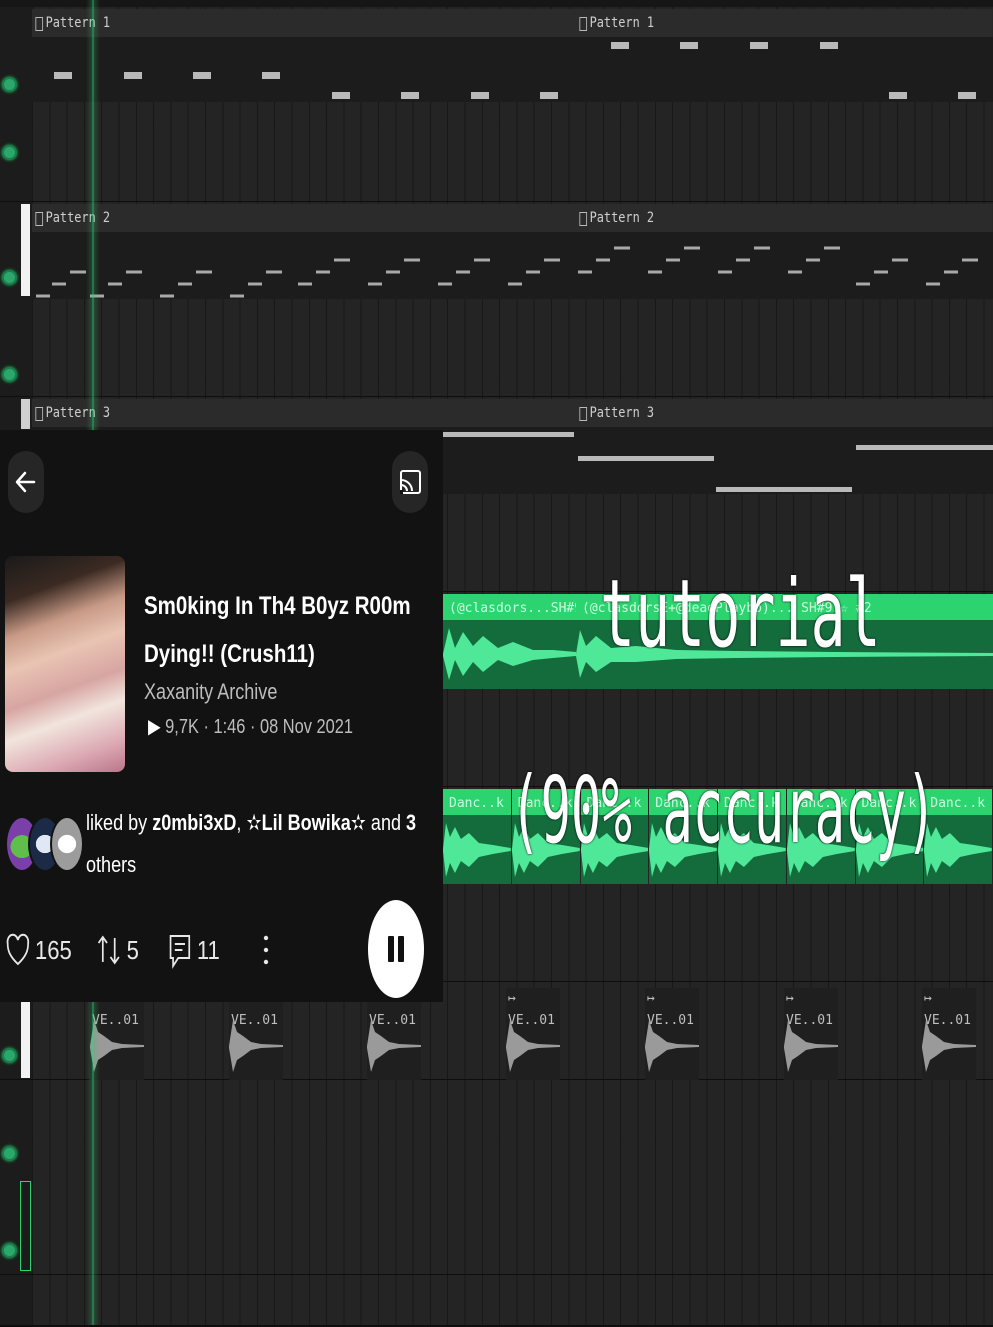 This screenshot has width=993, height=1327. What do you see at coordinates (9, 1250) in the screenshot?
I see `track-13-led` at bounding box center [9, 1250].